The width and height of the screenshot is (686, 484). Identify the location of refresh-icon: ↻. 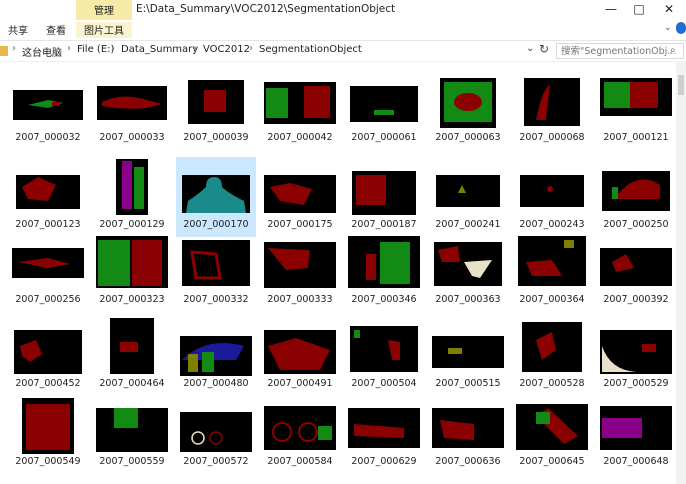
(544, 49).